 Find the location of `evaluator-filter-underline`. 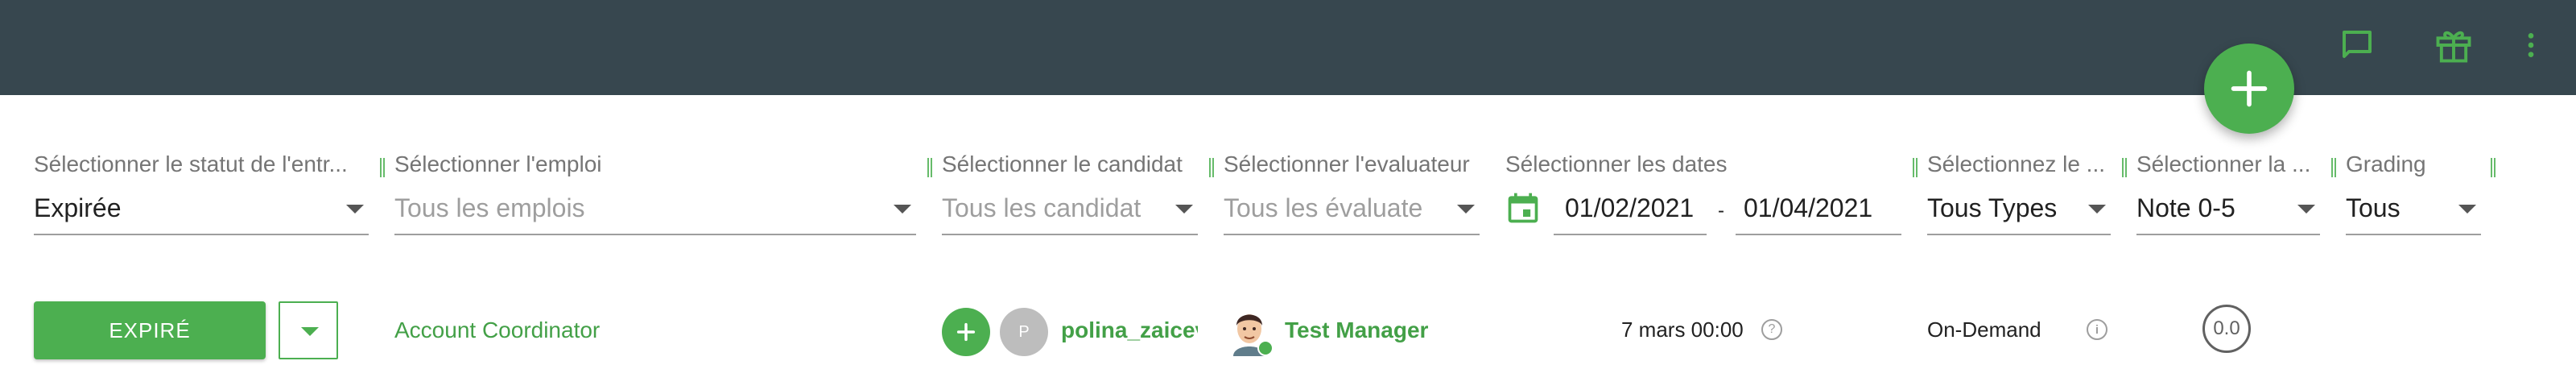

evaluator-filter-underline is located at coordinates (1352, 234).